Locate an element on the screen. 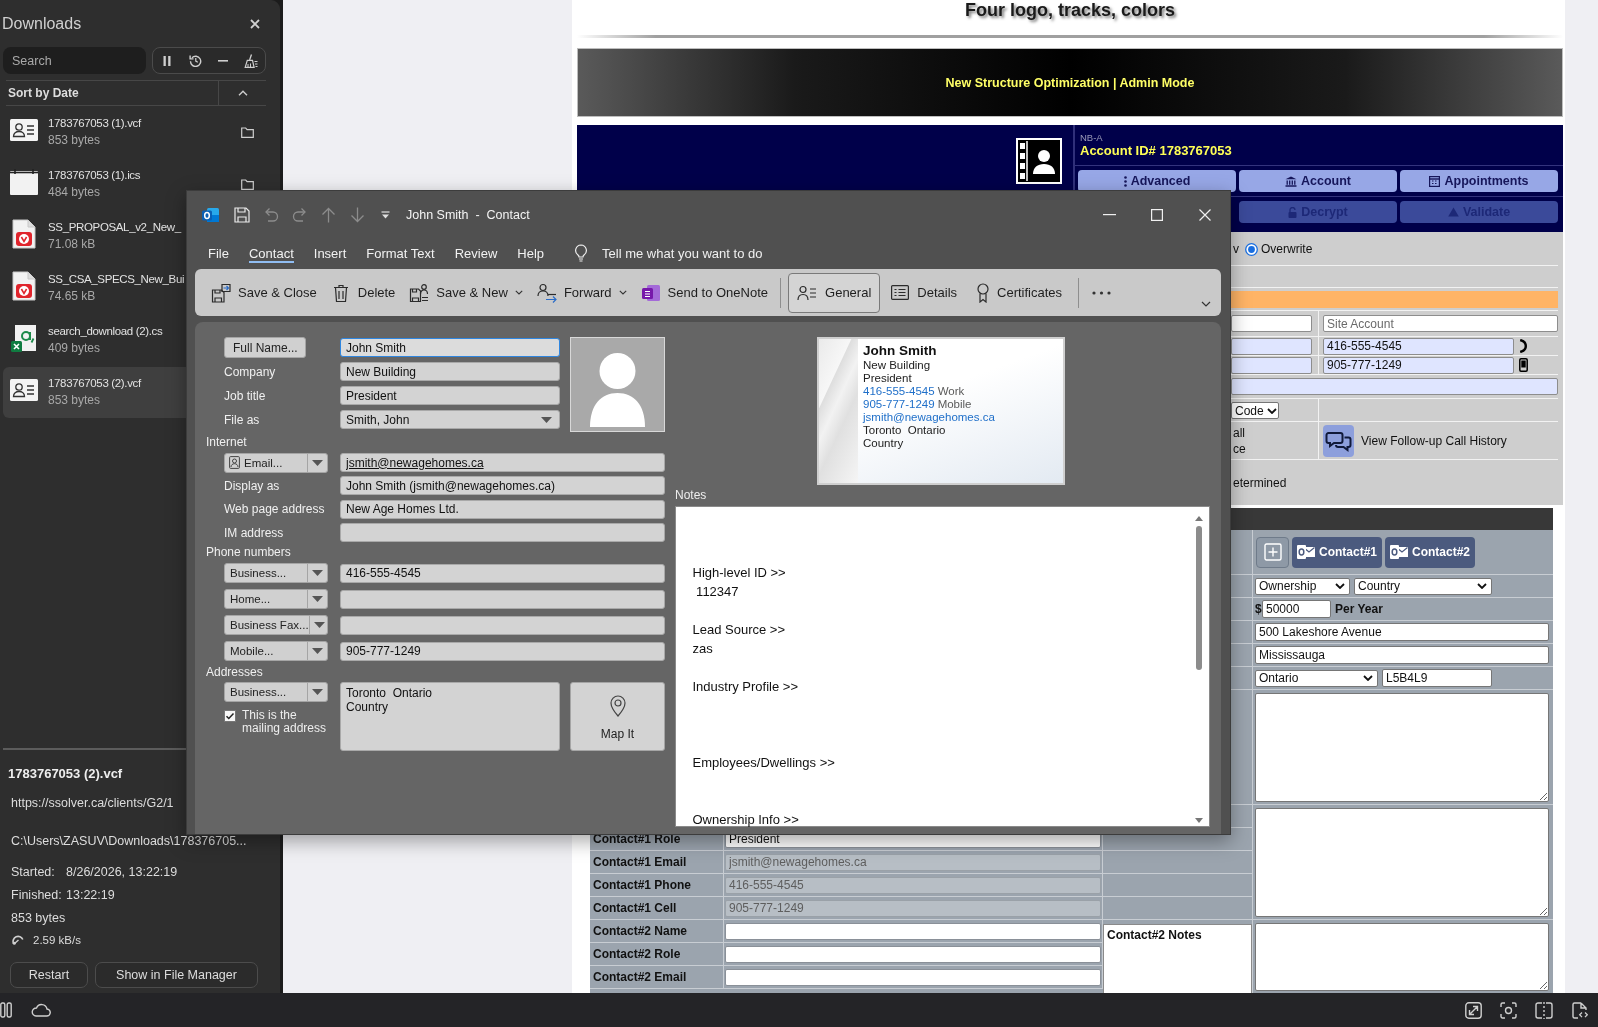 Image resolution: width=1598 pixels, height=1027 pixels. menu-tab: Help is located at coordinates (531, 253).